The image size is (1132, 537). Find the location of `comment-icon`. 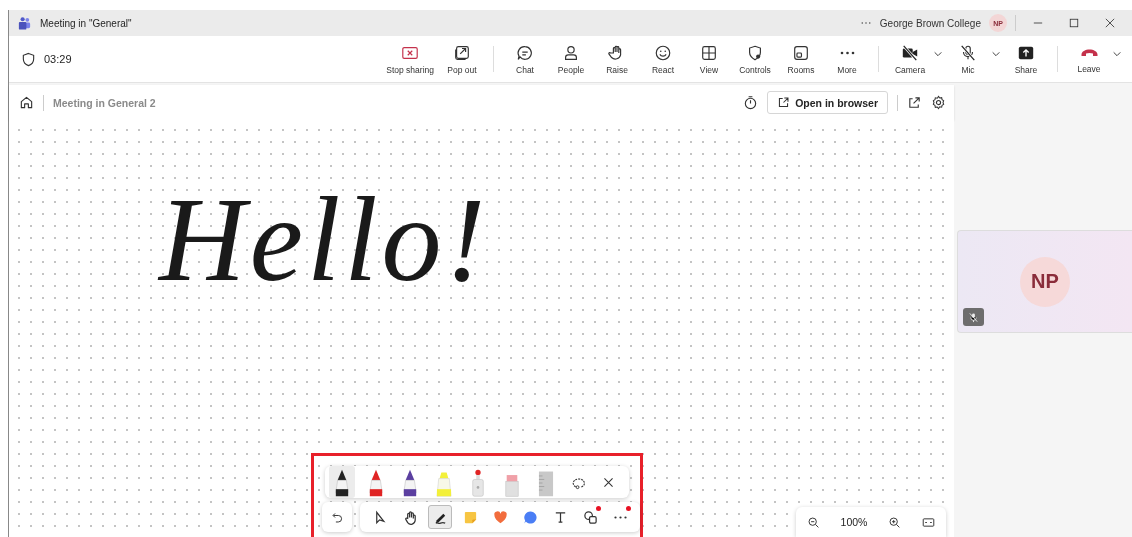

comment-icon is located at coordinates (530, 517).